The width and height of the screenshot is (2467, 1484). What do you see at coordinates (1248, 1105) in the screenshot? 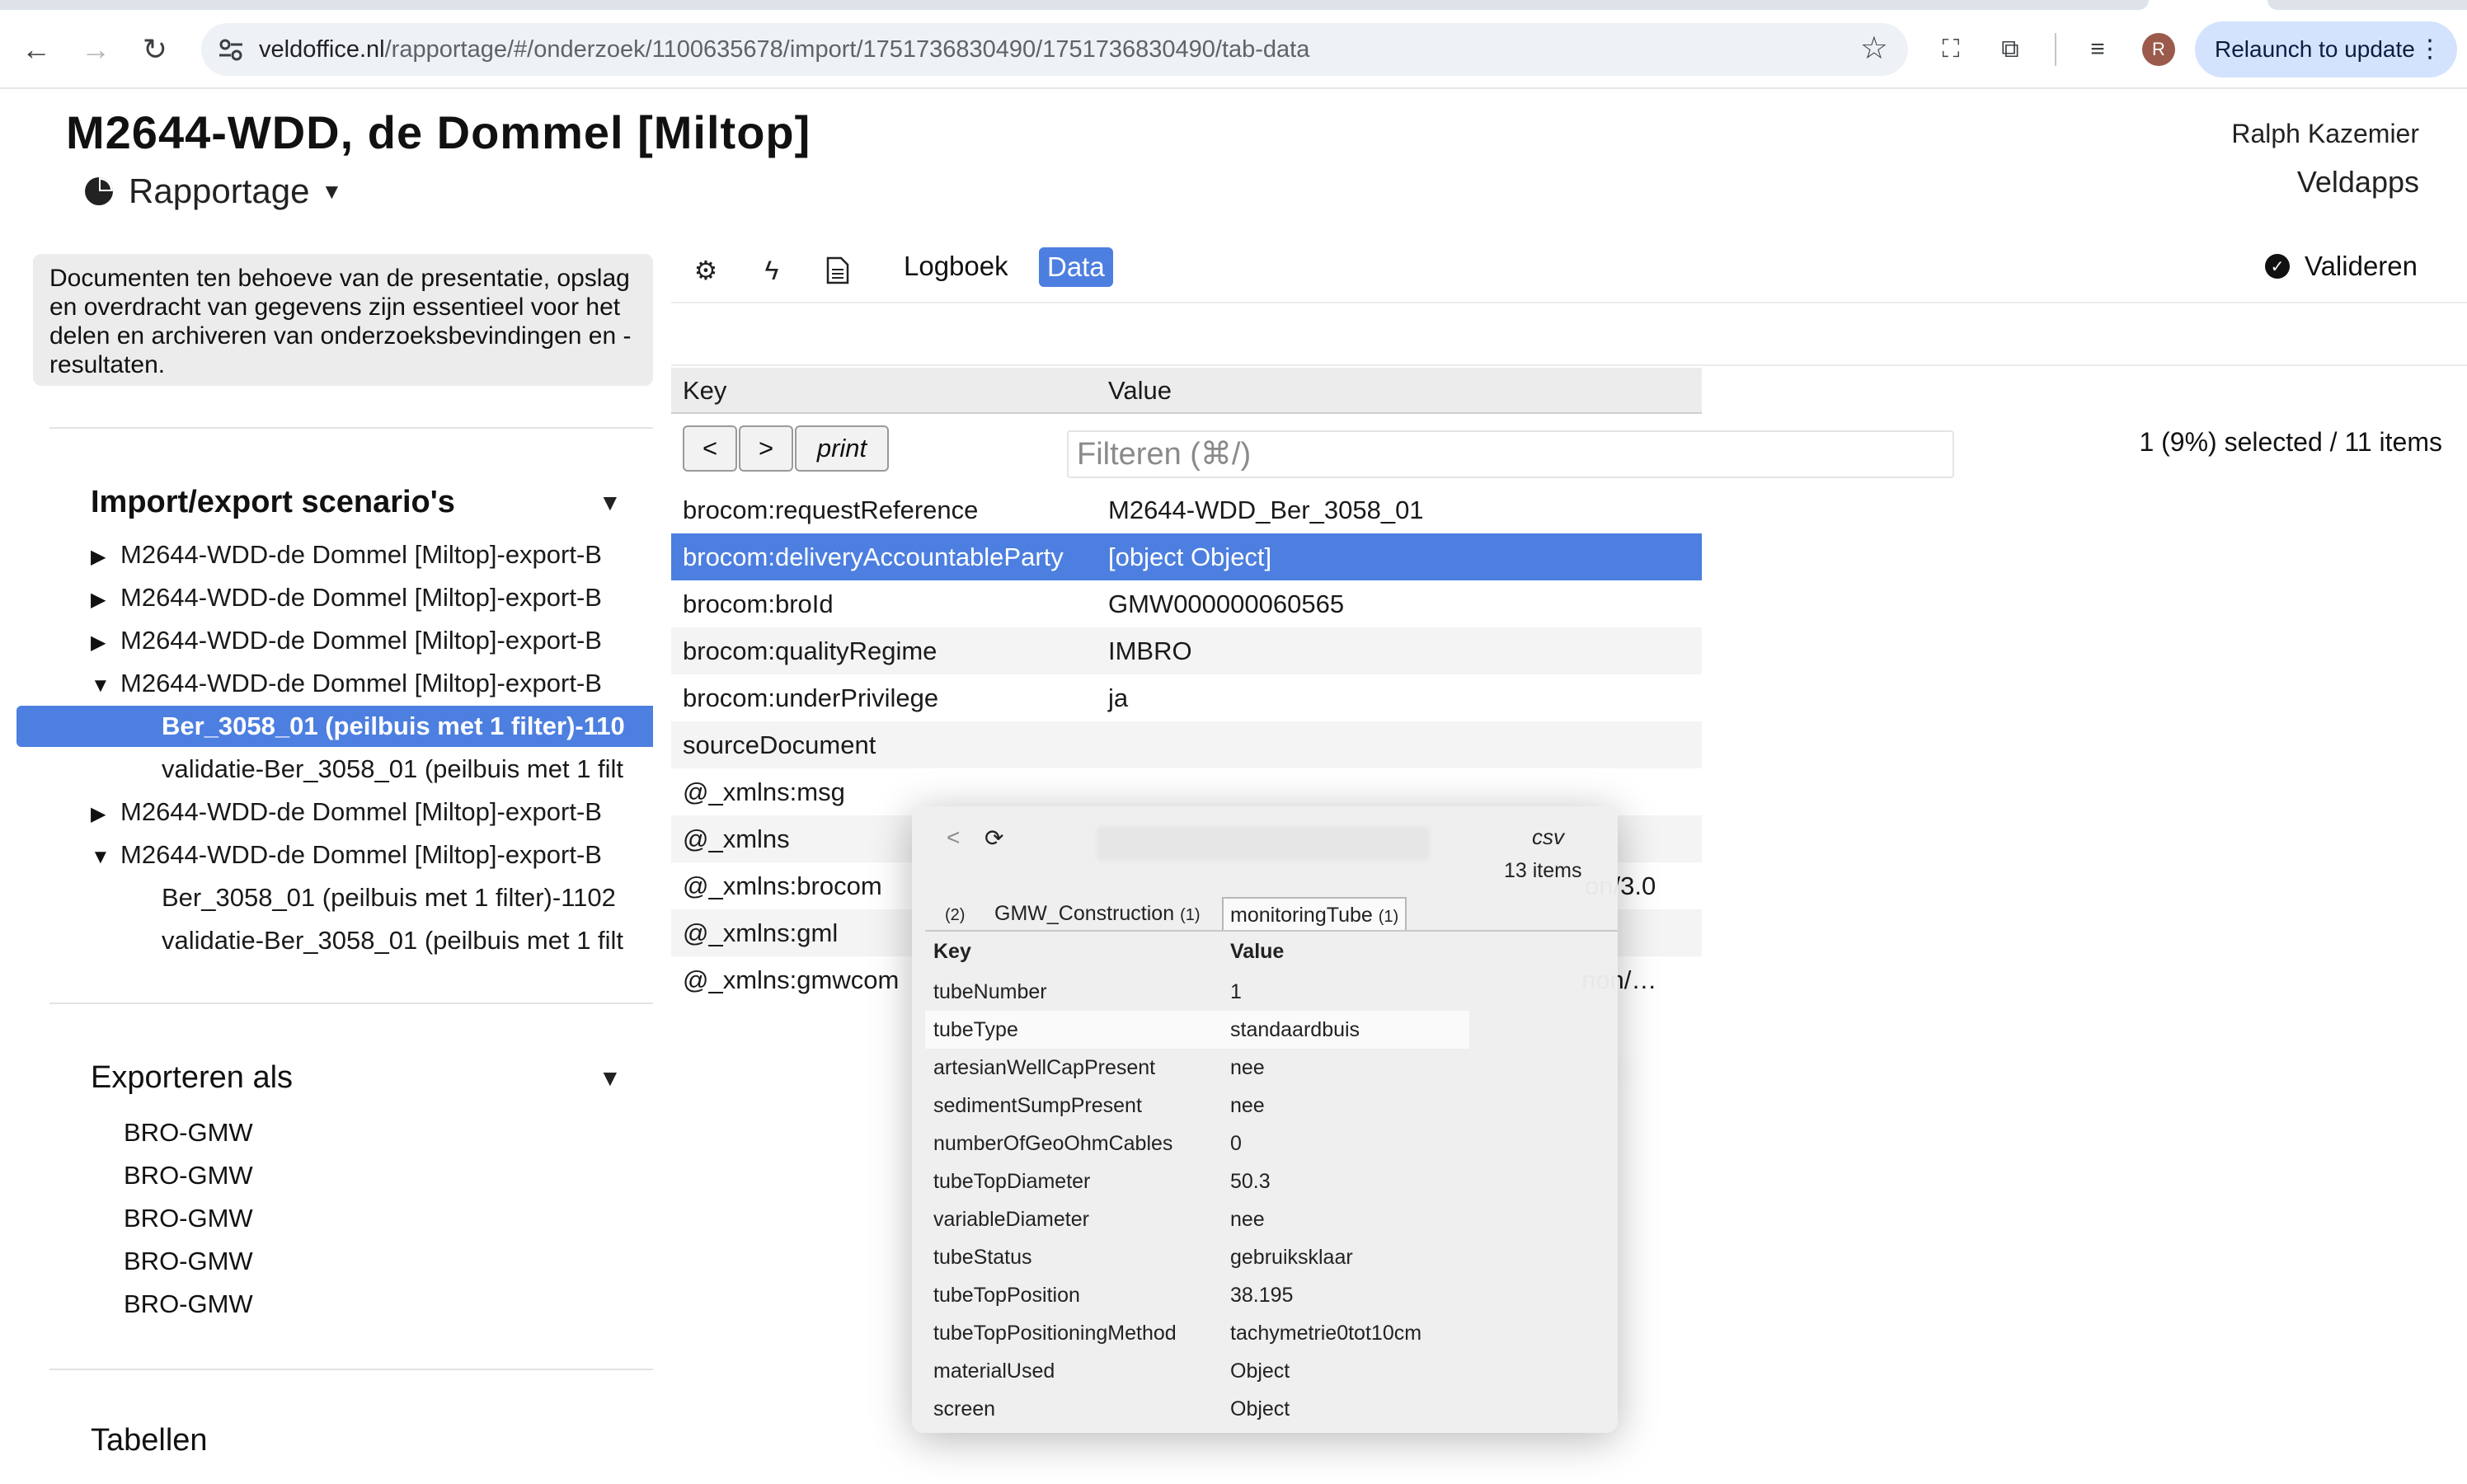
I see `popup-row-value: nee` at bounding box center [1248, 1105].